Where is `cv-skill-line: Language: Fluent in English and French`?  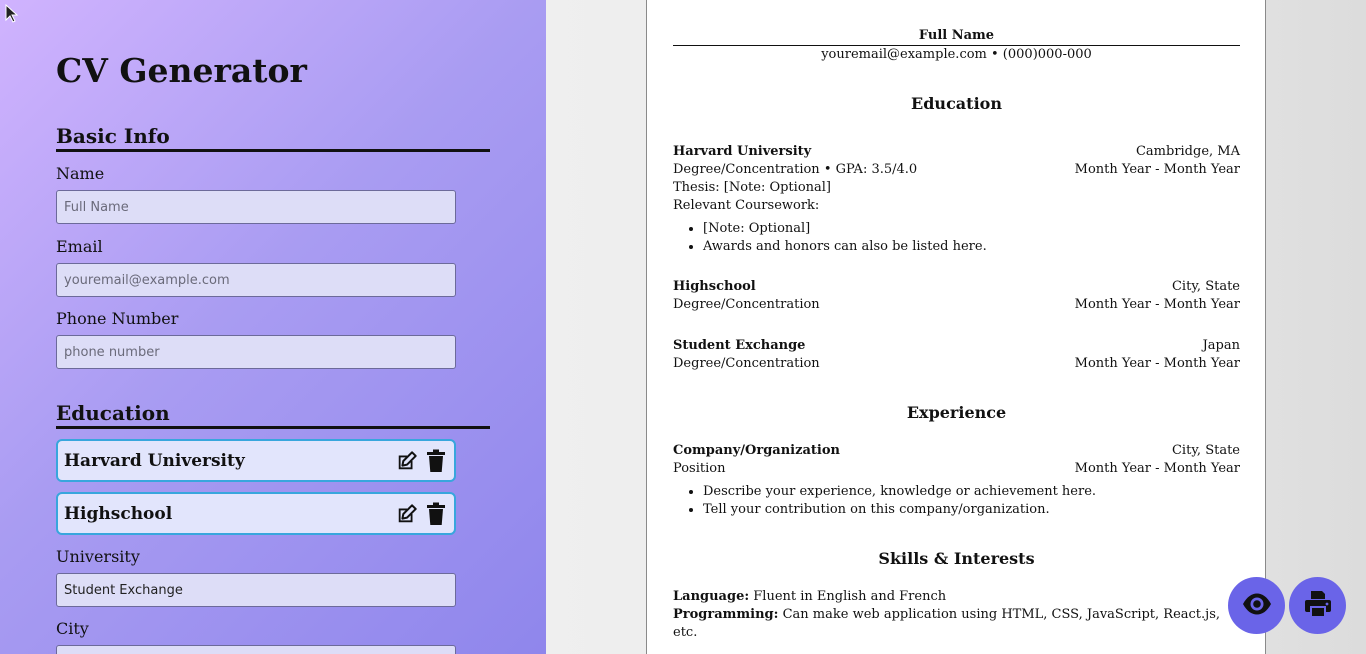
cv-skill-line: Language: Fluent in English and French is located at coordinates (956, 597).